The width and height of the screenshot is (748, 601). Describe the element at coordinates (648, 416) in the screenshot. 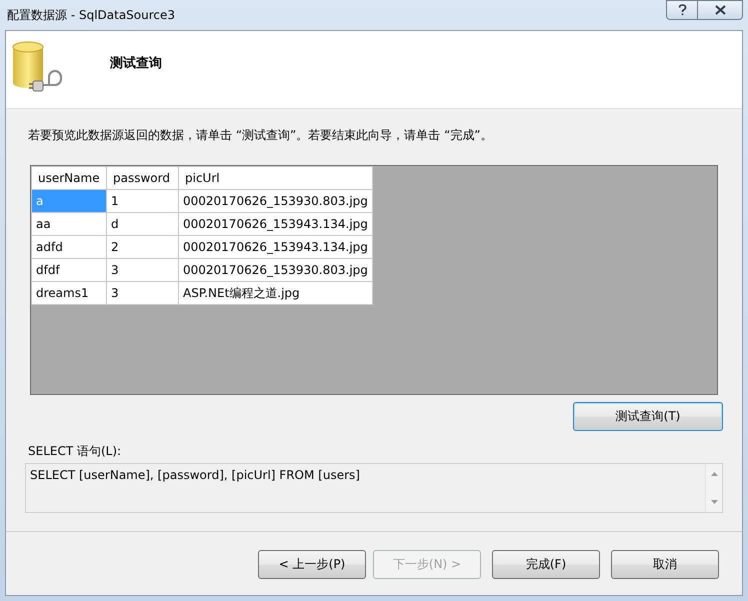

I see `test-query-button: 测试查询(T)` at that location.